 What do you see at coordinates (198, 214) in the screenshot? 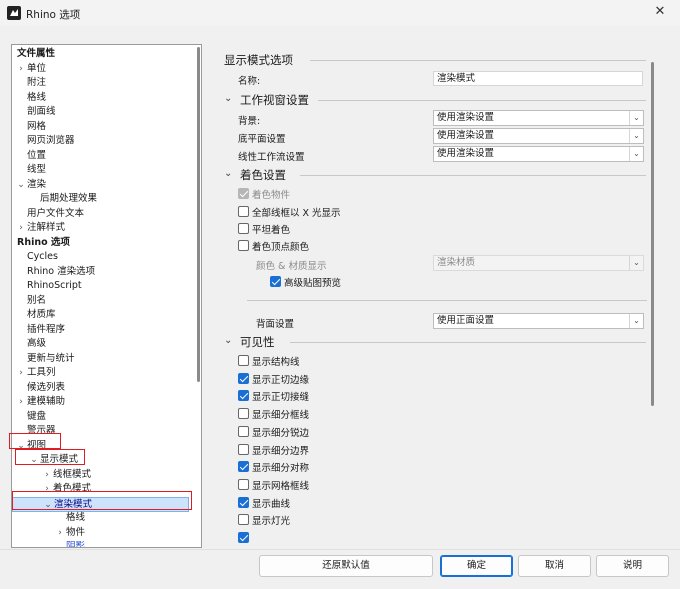
I see `tree-scrollbar` at bounding box center [198, 214].